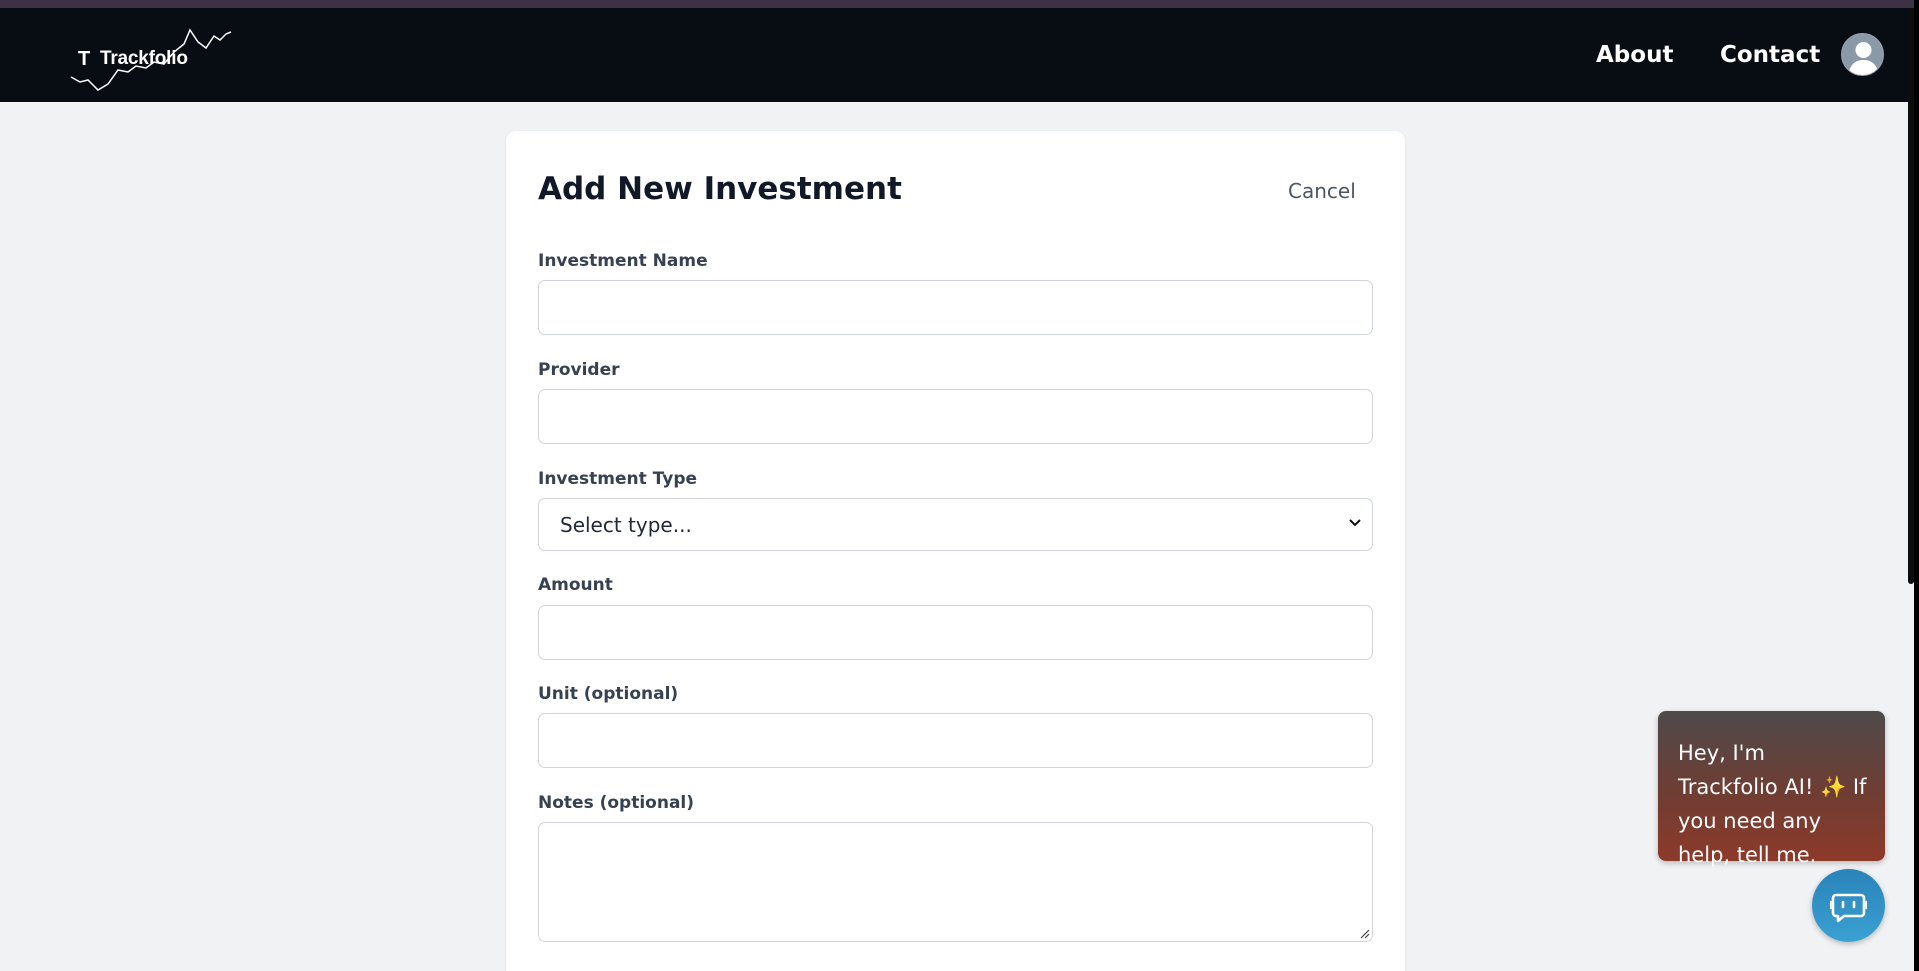 This screenshot has height=971, width=1919. I want to click on nav-contact-link: Contact, so click(1770, 55).